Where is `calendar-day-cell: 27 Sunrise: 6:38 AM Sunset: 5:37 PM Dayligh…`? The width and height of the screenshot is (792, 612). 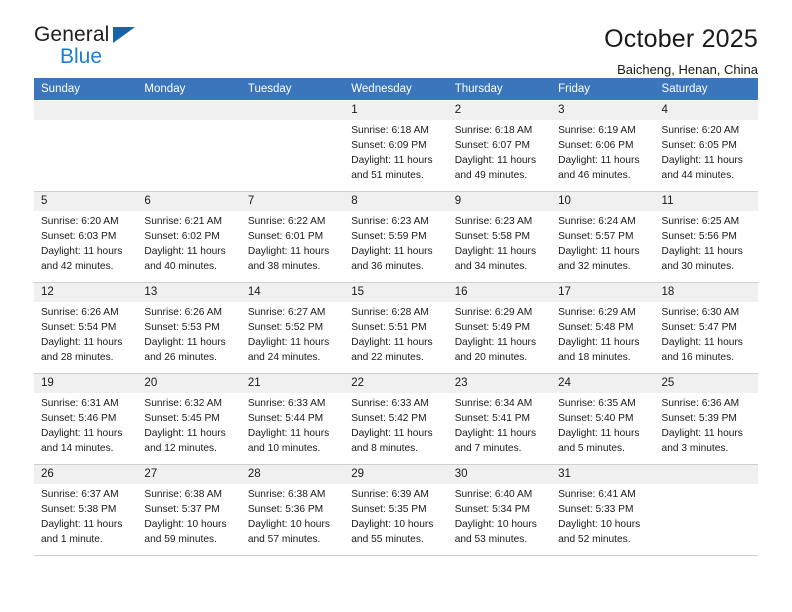 calendar-day-cell: 27 Sunrise: 6:38 AM Sunset: 5:37 PM Dayligh… is located at coordinates (189, 510).